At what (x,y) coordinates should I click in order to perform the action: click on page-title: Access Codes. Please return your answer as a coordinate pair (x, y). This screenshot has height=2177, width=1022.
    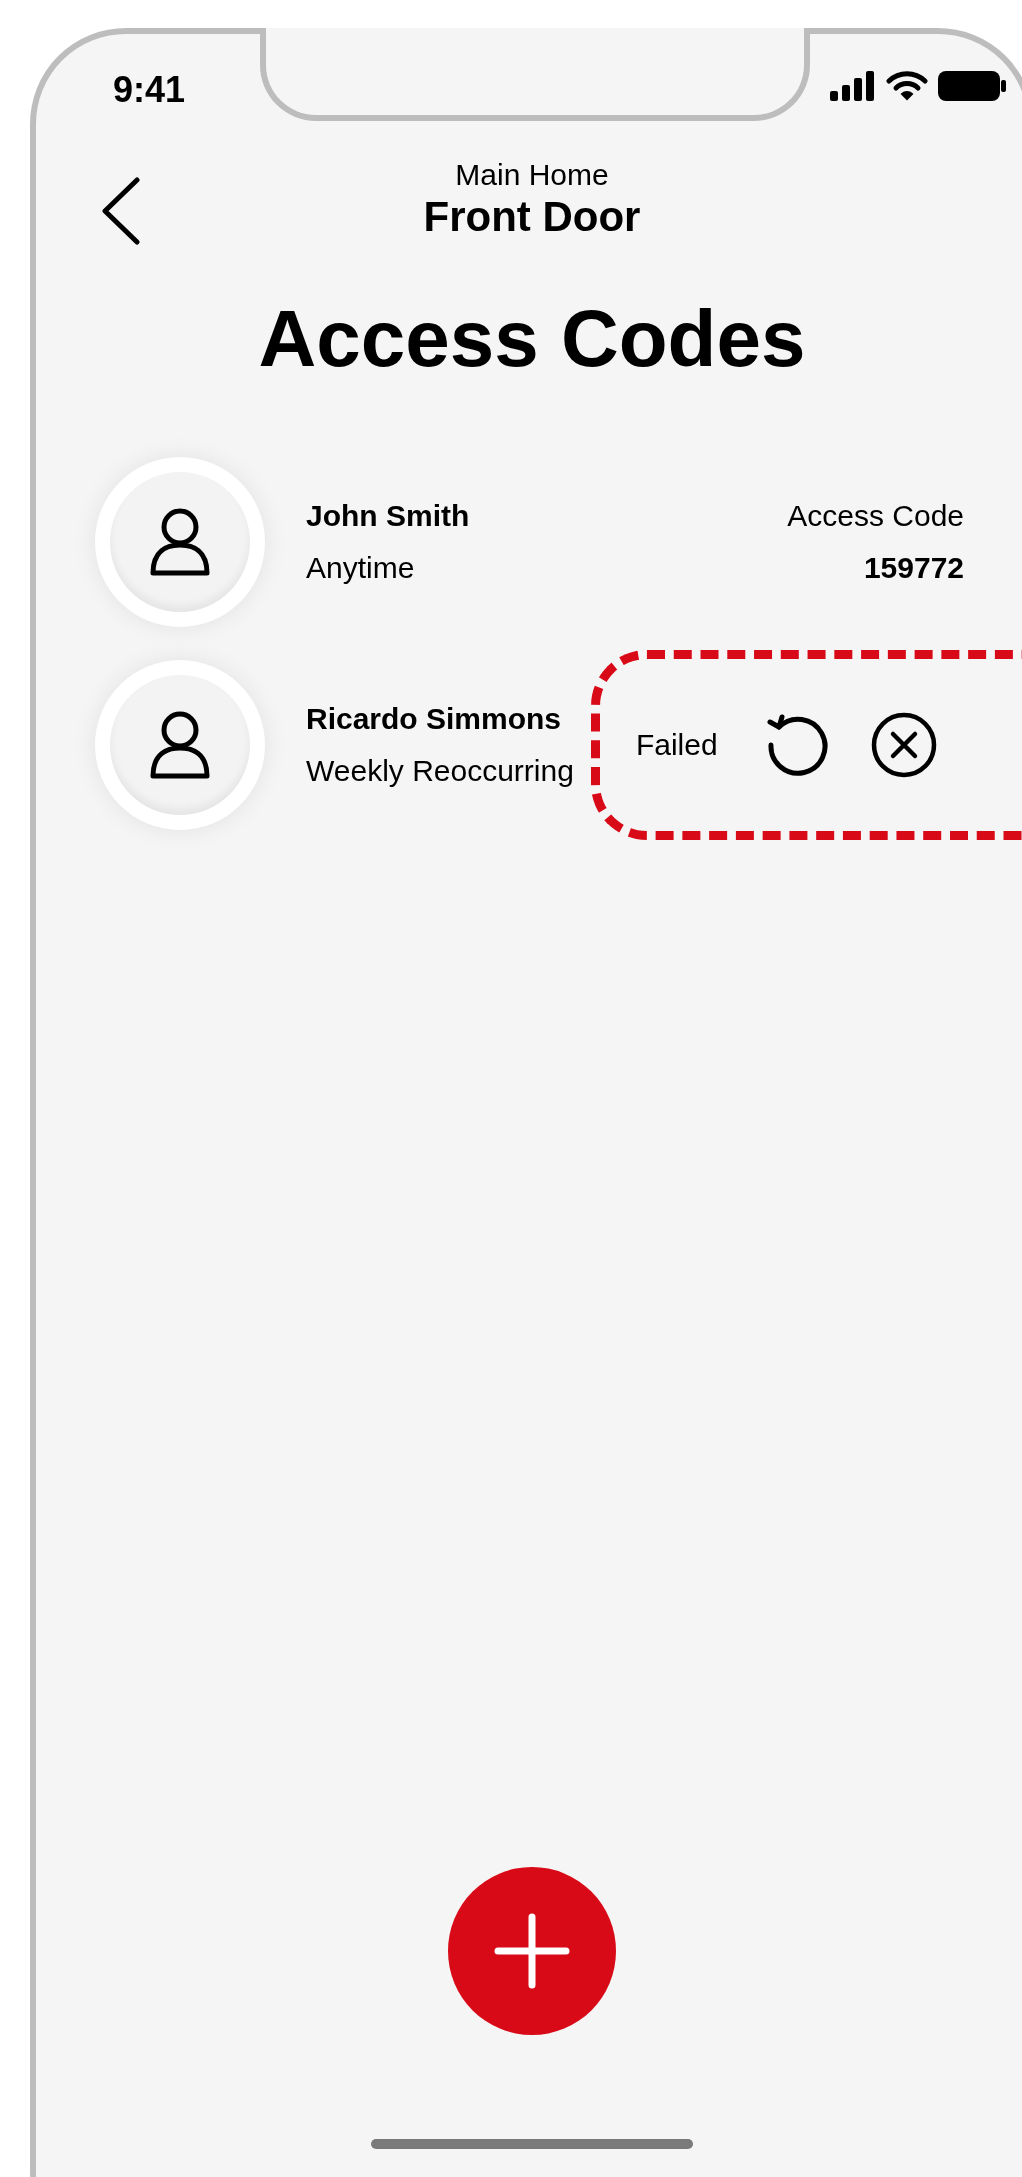
    Looking at the image, I should click on (532, 339).